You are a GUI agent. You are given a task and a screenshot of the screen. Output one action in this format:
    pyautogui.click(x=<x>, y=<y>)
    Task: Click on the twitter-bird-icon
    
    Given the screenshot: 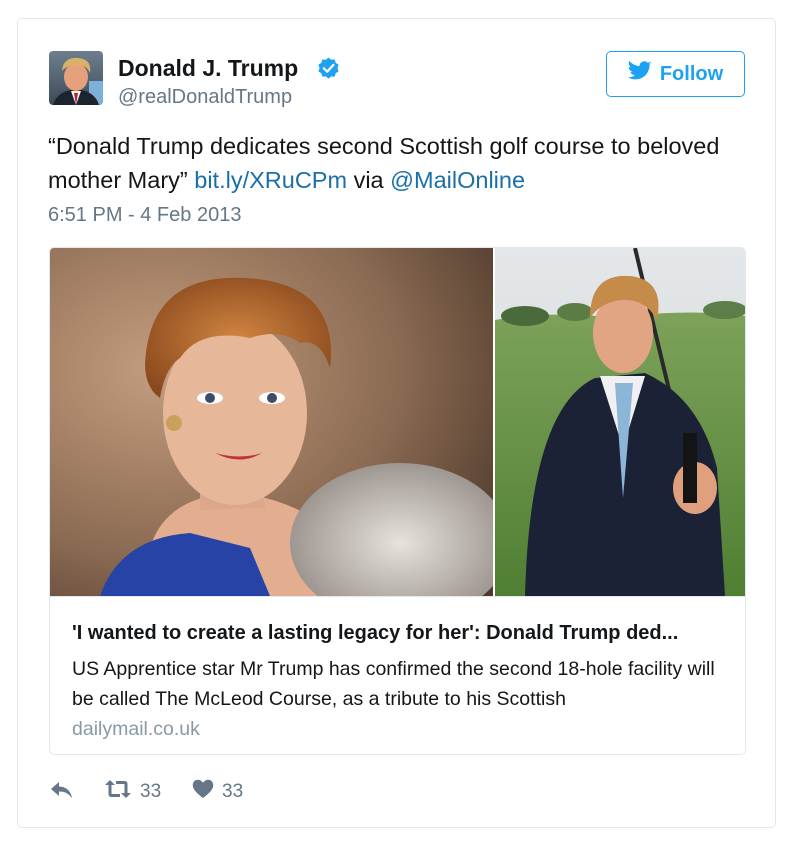 What is the action you would take?
    pyautogui.click(x=639, y=73)
    